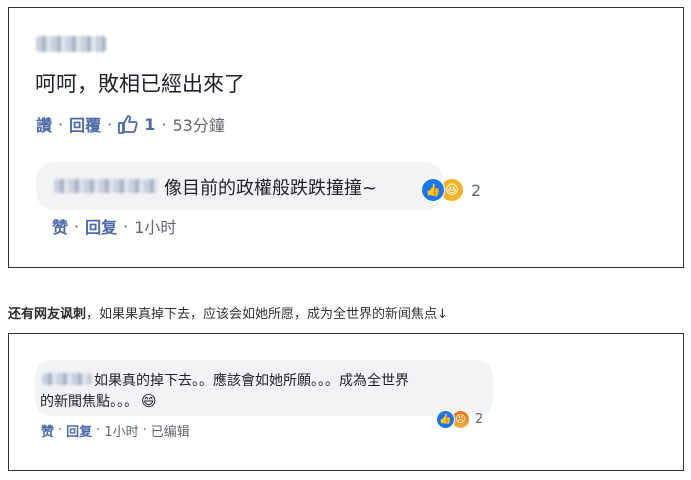 The width and height of the screenshot is (691, 480). I want to click on paragraph-text: ，如果果真掉下去，应该会如她所愿，成为全世界的新闻焦点↓, so click(267, 314).